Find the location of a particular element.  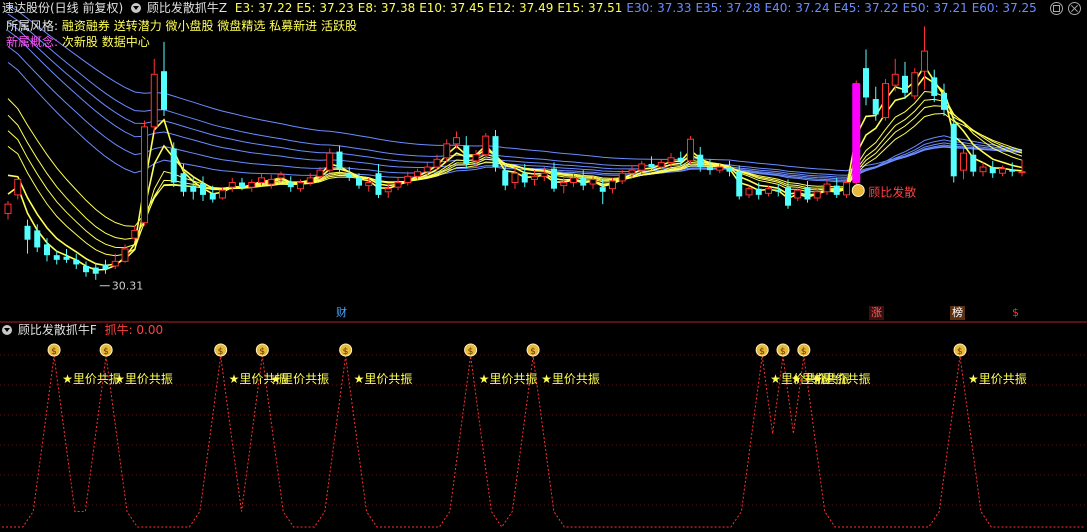

concept-label: 新属概念: is located at coordinates (32, 42).